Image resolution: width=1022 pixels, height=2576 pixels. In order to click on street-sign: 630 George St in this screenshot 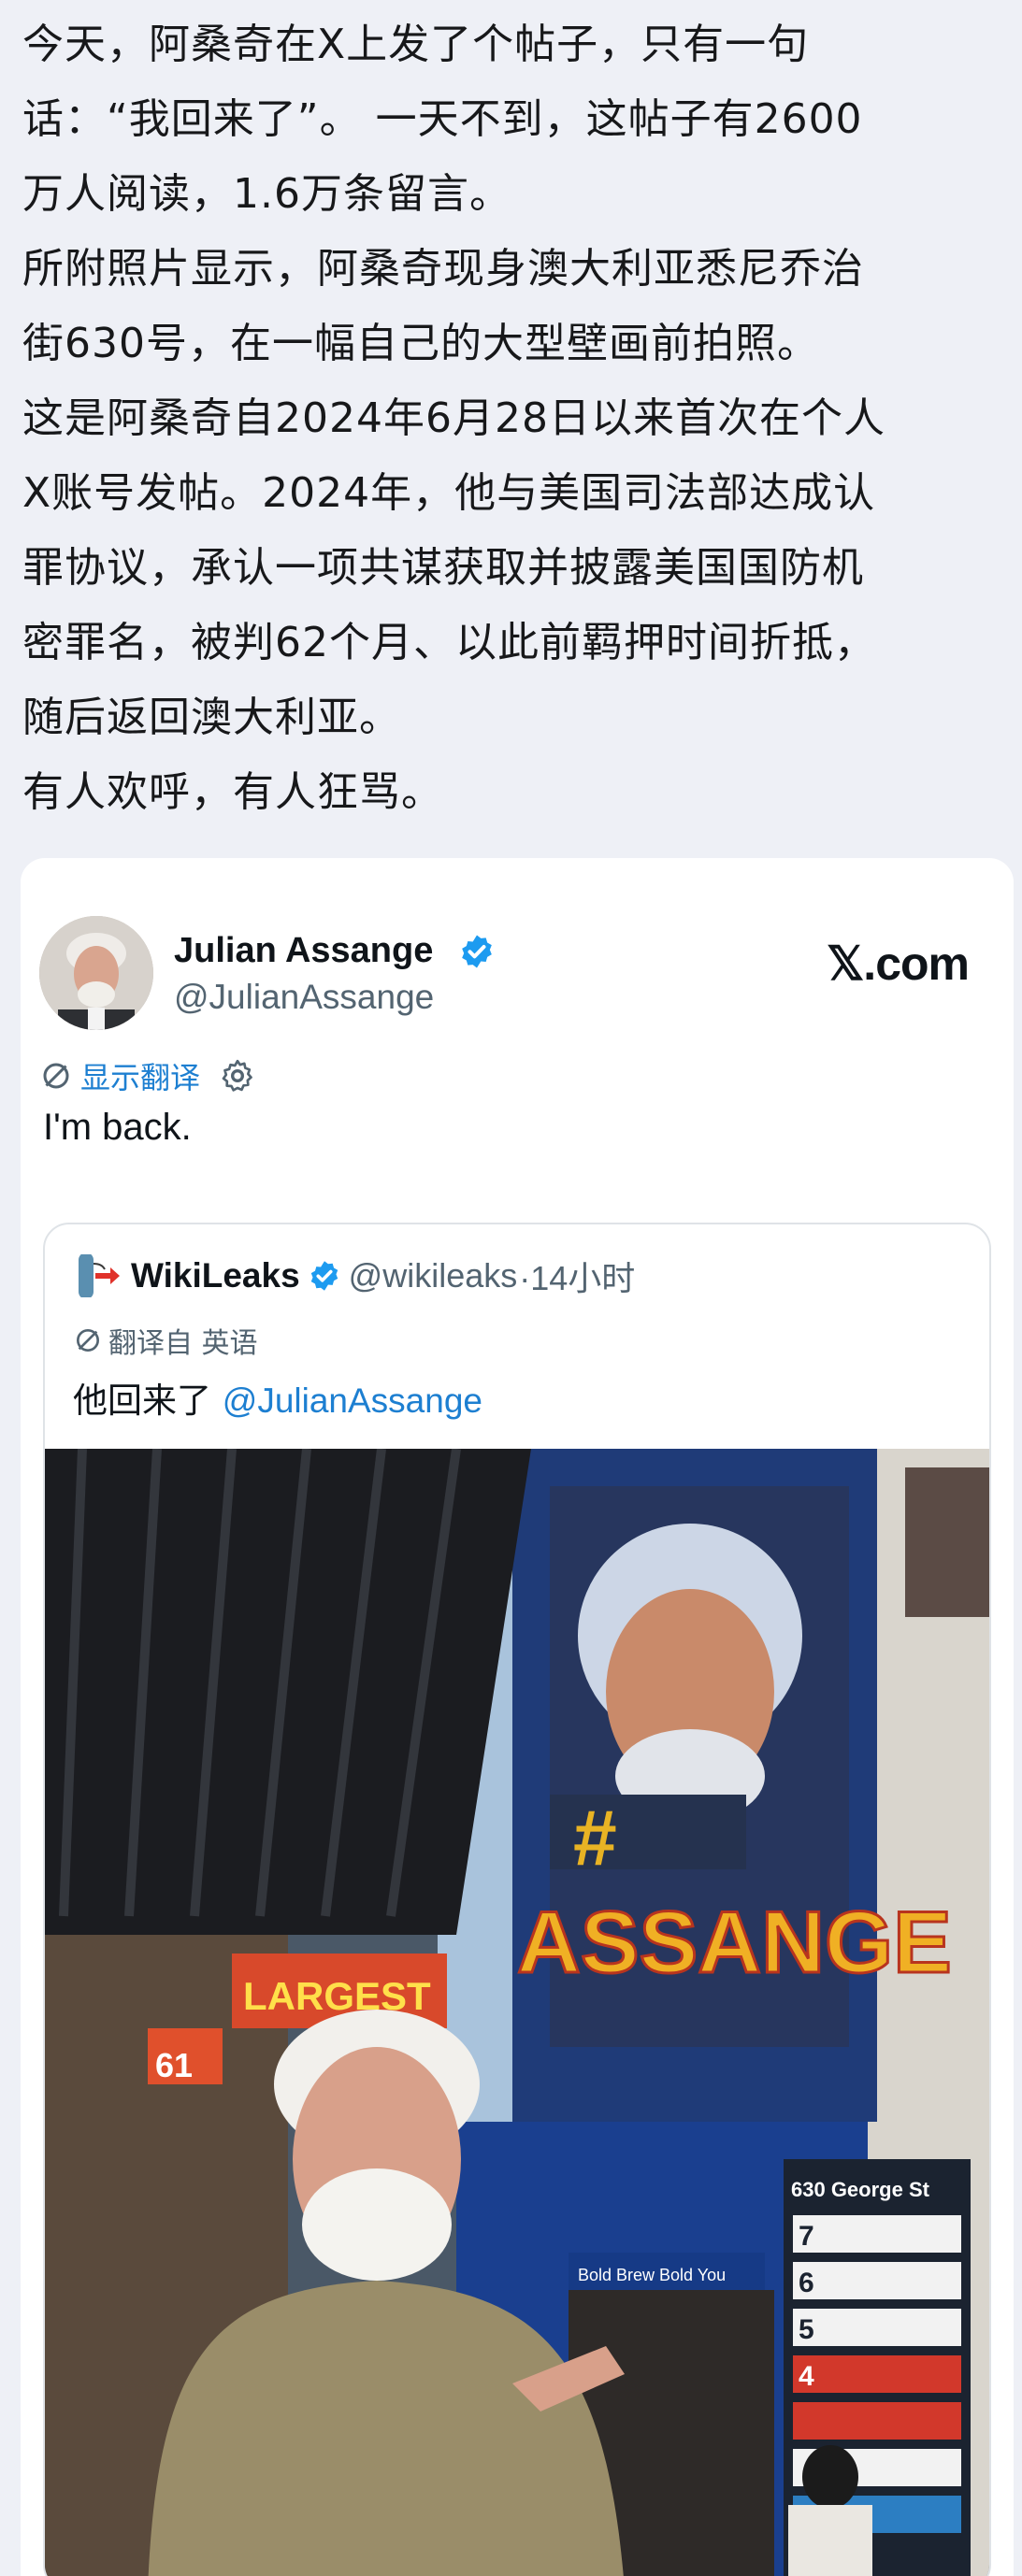, I will do `click(860, 2189)`.